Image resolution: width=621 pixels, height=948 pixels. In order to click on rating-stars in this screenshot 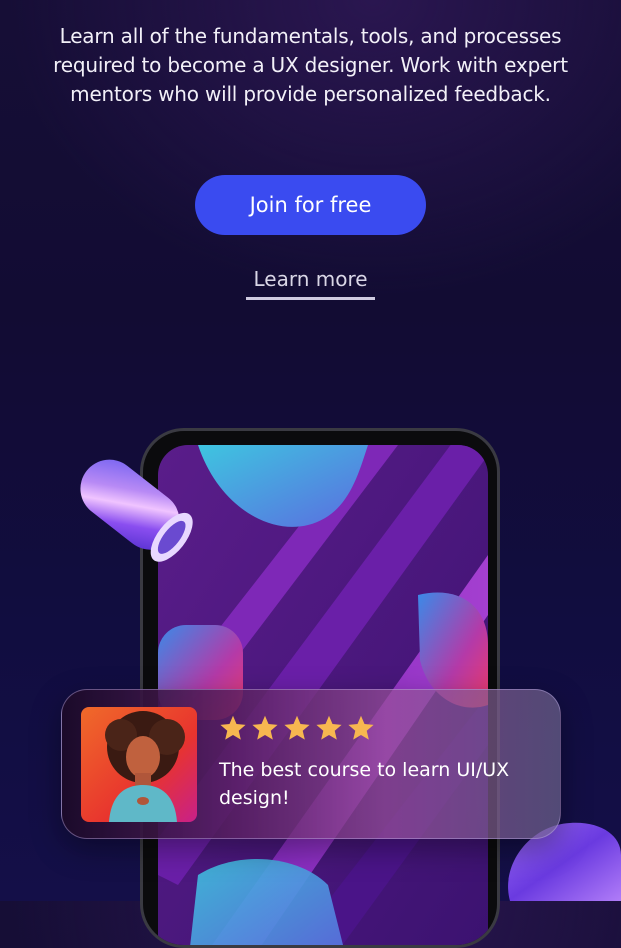, I will do `click(297, 728)`.